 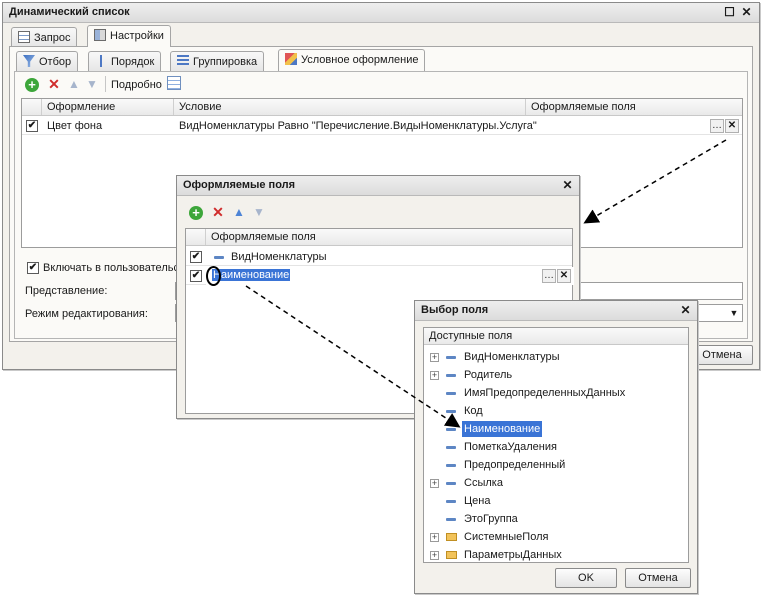 I want to click on table-icon, so click(x=24, y=37).